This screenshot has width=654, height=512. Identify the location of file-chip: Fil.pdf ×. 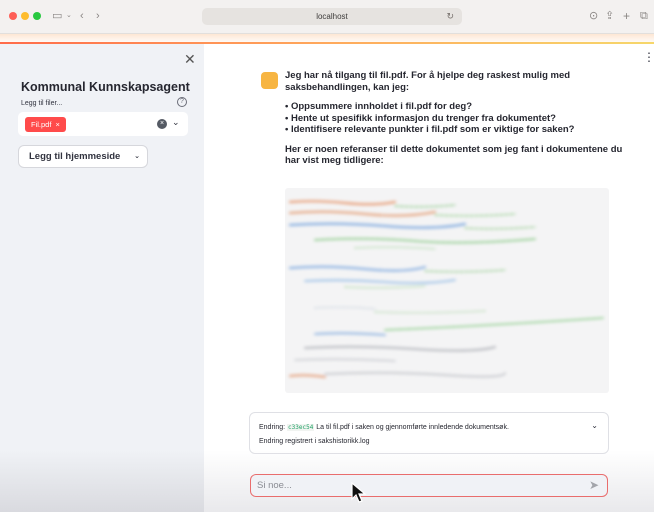
(45, 124).